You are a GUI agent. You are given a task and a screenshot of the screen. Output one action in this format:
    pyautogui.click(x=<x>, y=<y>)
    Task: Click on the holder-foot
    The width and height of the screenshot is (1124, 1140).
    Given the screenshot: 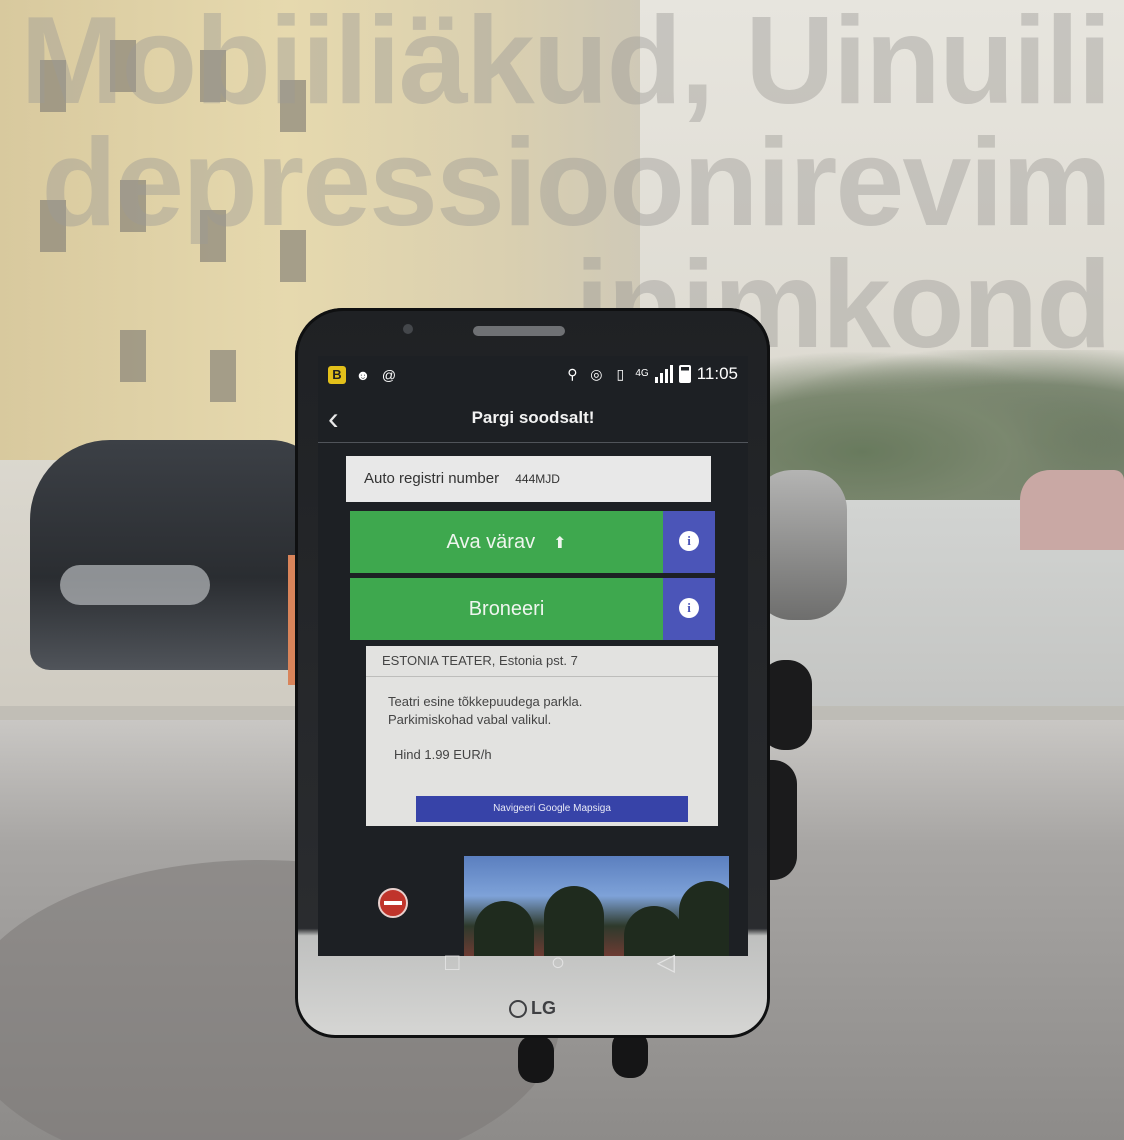 What is the action you would take?
    pyautogui.click(x=536, y=1059)
    